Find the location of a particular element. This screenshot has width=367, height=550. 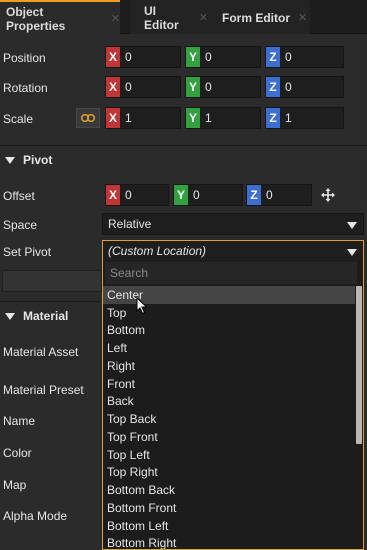

pivot-search-input: Search is located at coordinates (231, 273).